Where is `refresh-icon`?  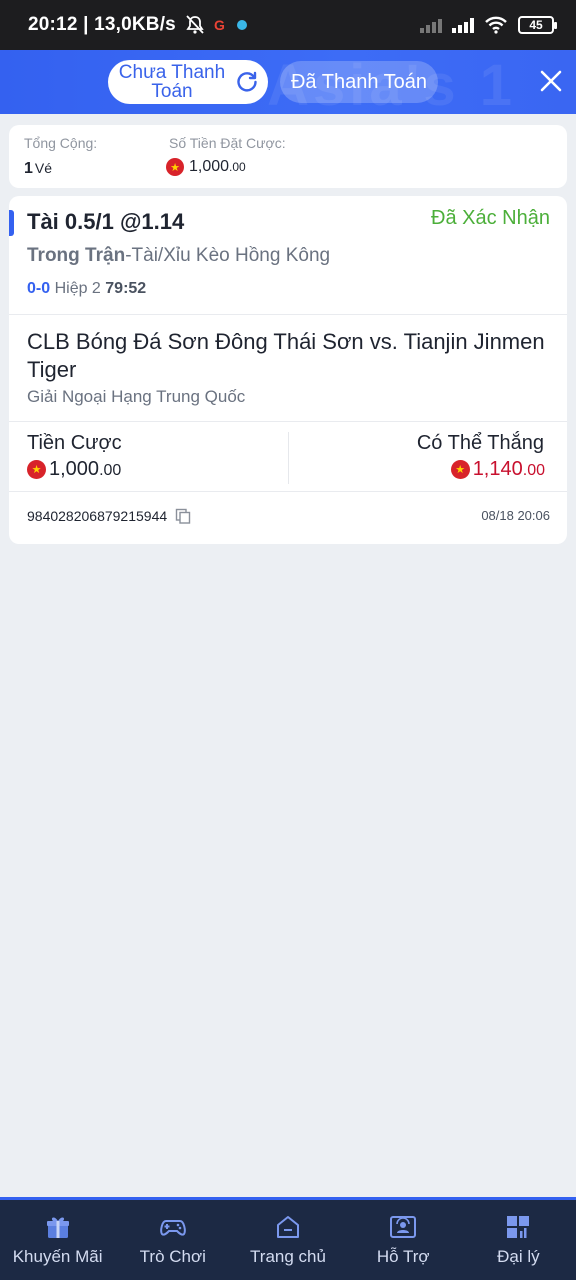 refresh-icon is located at coordinates (247, 82).